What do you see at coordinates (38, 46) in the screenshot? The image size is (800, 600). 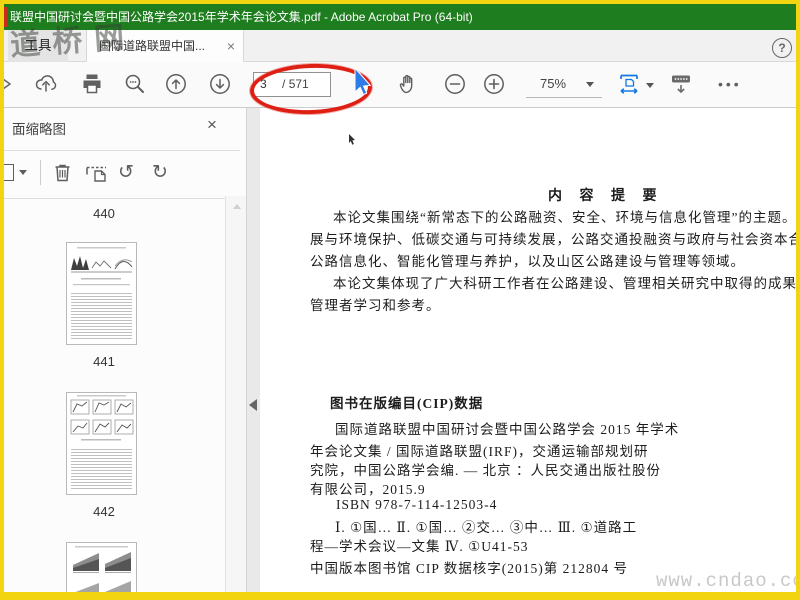 I see `tab-tools: 工具` at bounding box center [38, 46].